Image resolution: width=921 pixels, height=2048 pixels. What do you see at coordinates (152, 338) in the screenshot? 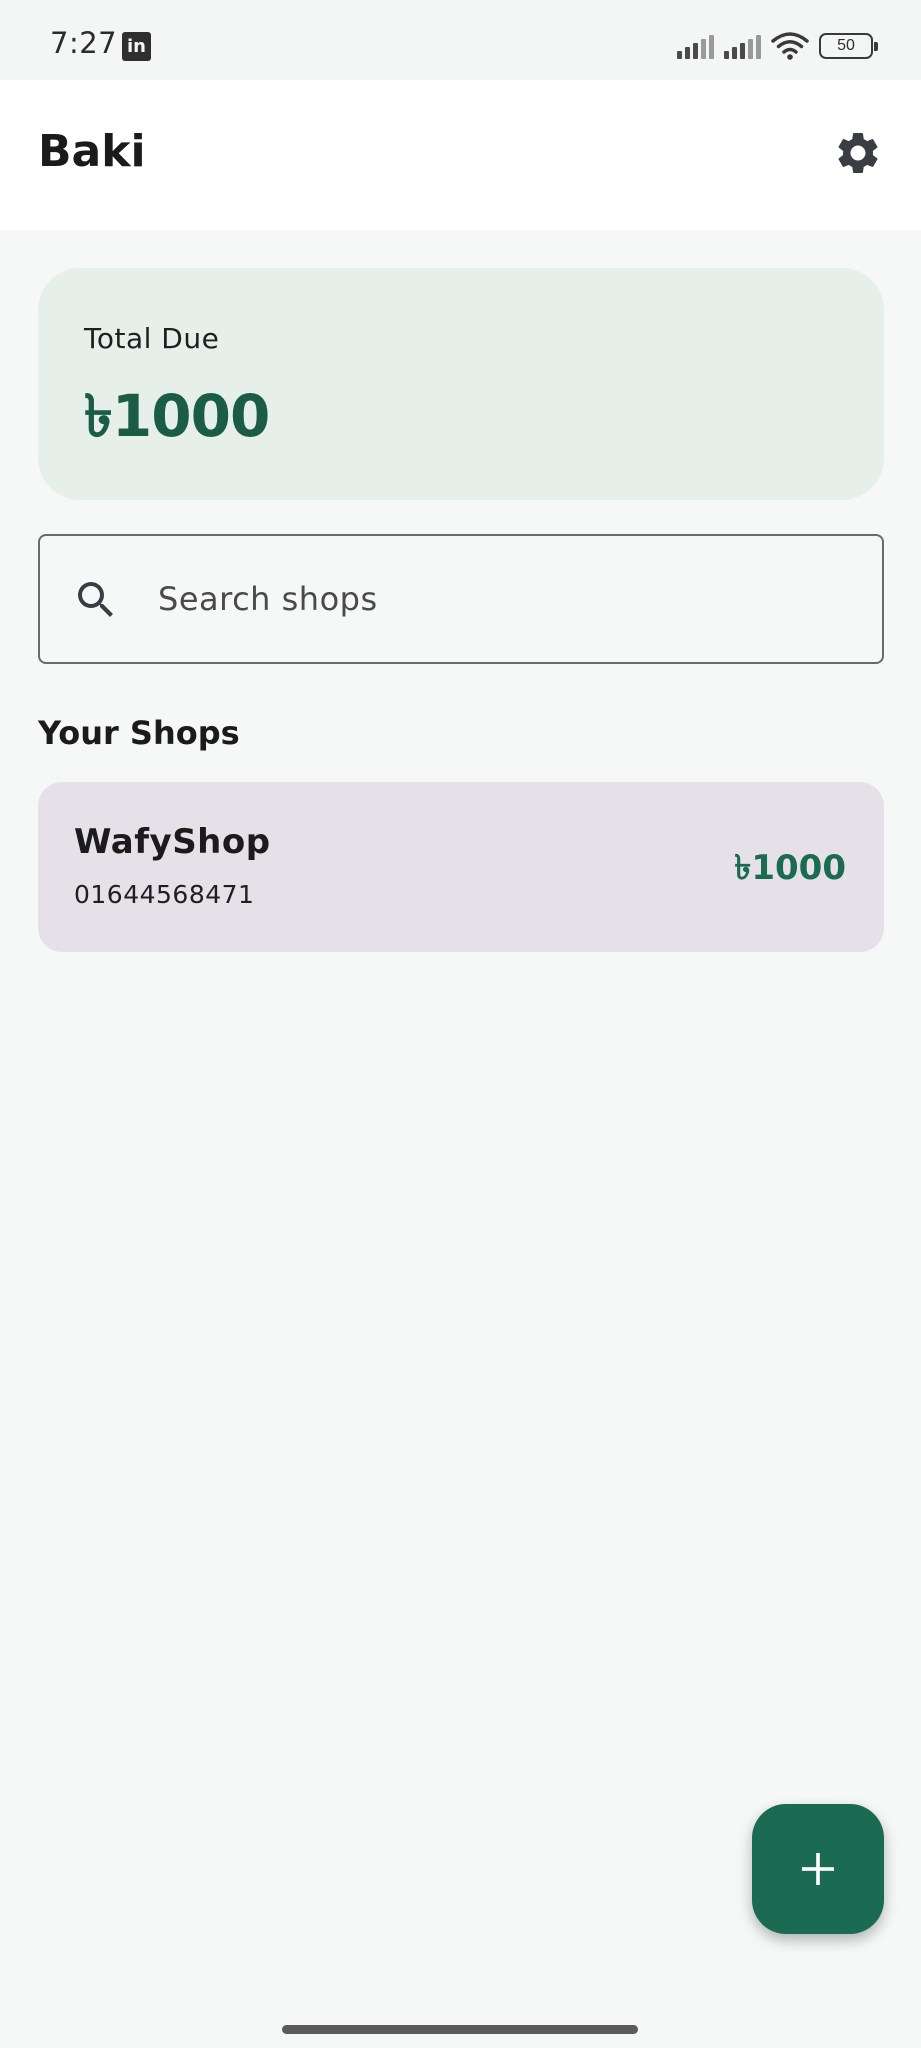
I see `total-due-label: Total Due` at bounding box center [152, 338].